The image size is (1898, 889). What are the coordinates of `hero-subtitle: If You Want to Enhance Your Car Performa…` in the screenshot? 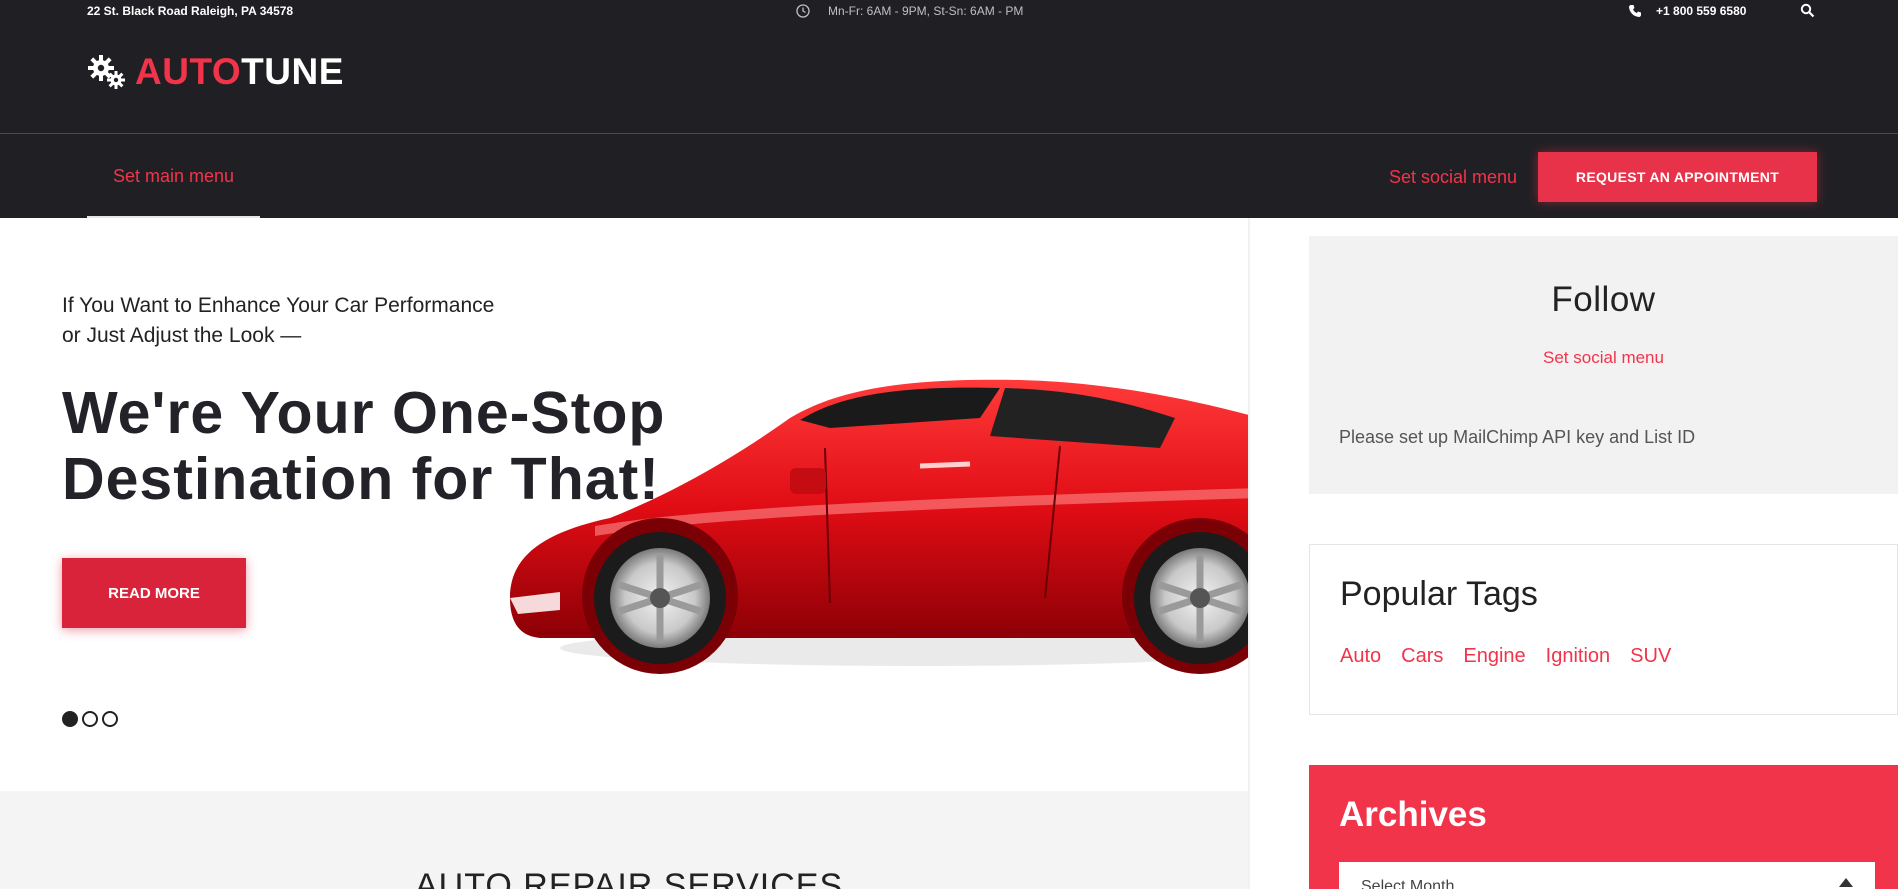 It's located at (278, 320).